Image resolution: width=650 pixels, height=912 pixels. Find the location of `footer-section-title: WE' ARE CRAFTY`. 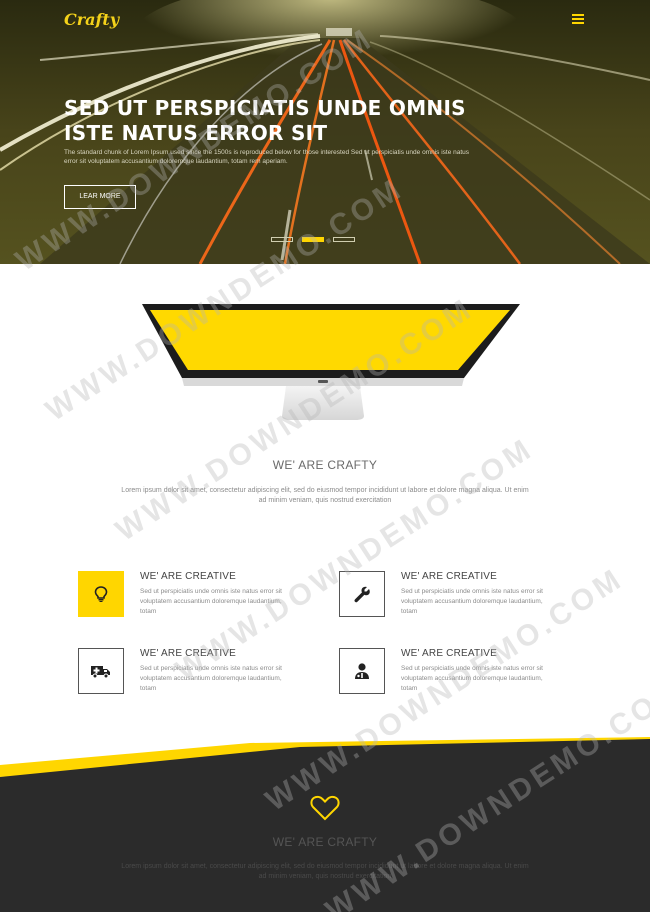

footer-section-title: WE' ARE CRAFTY is located at coordinates (325, 842).